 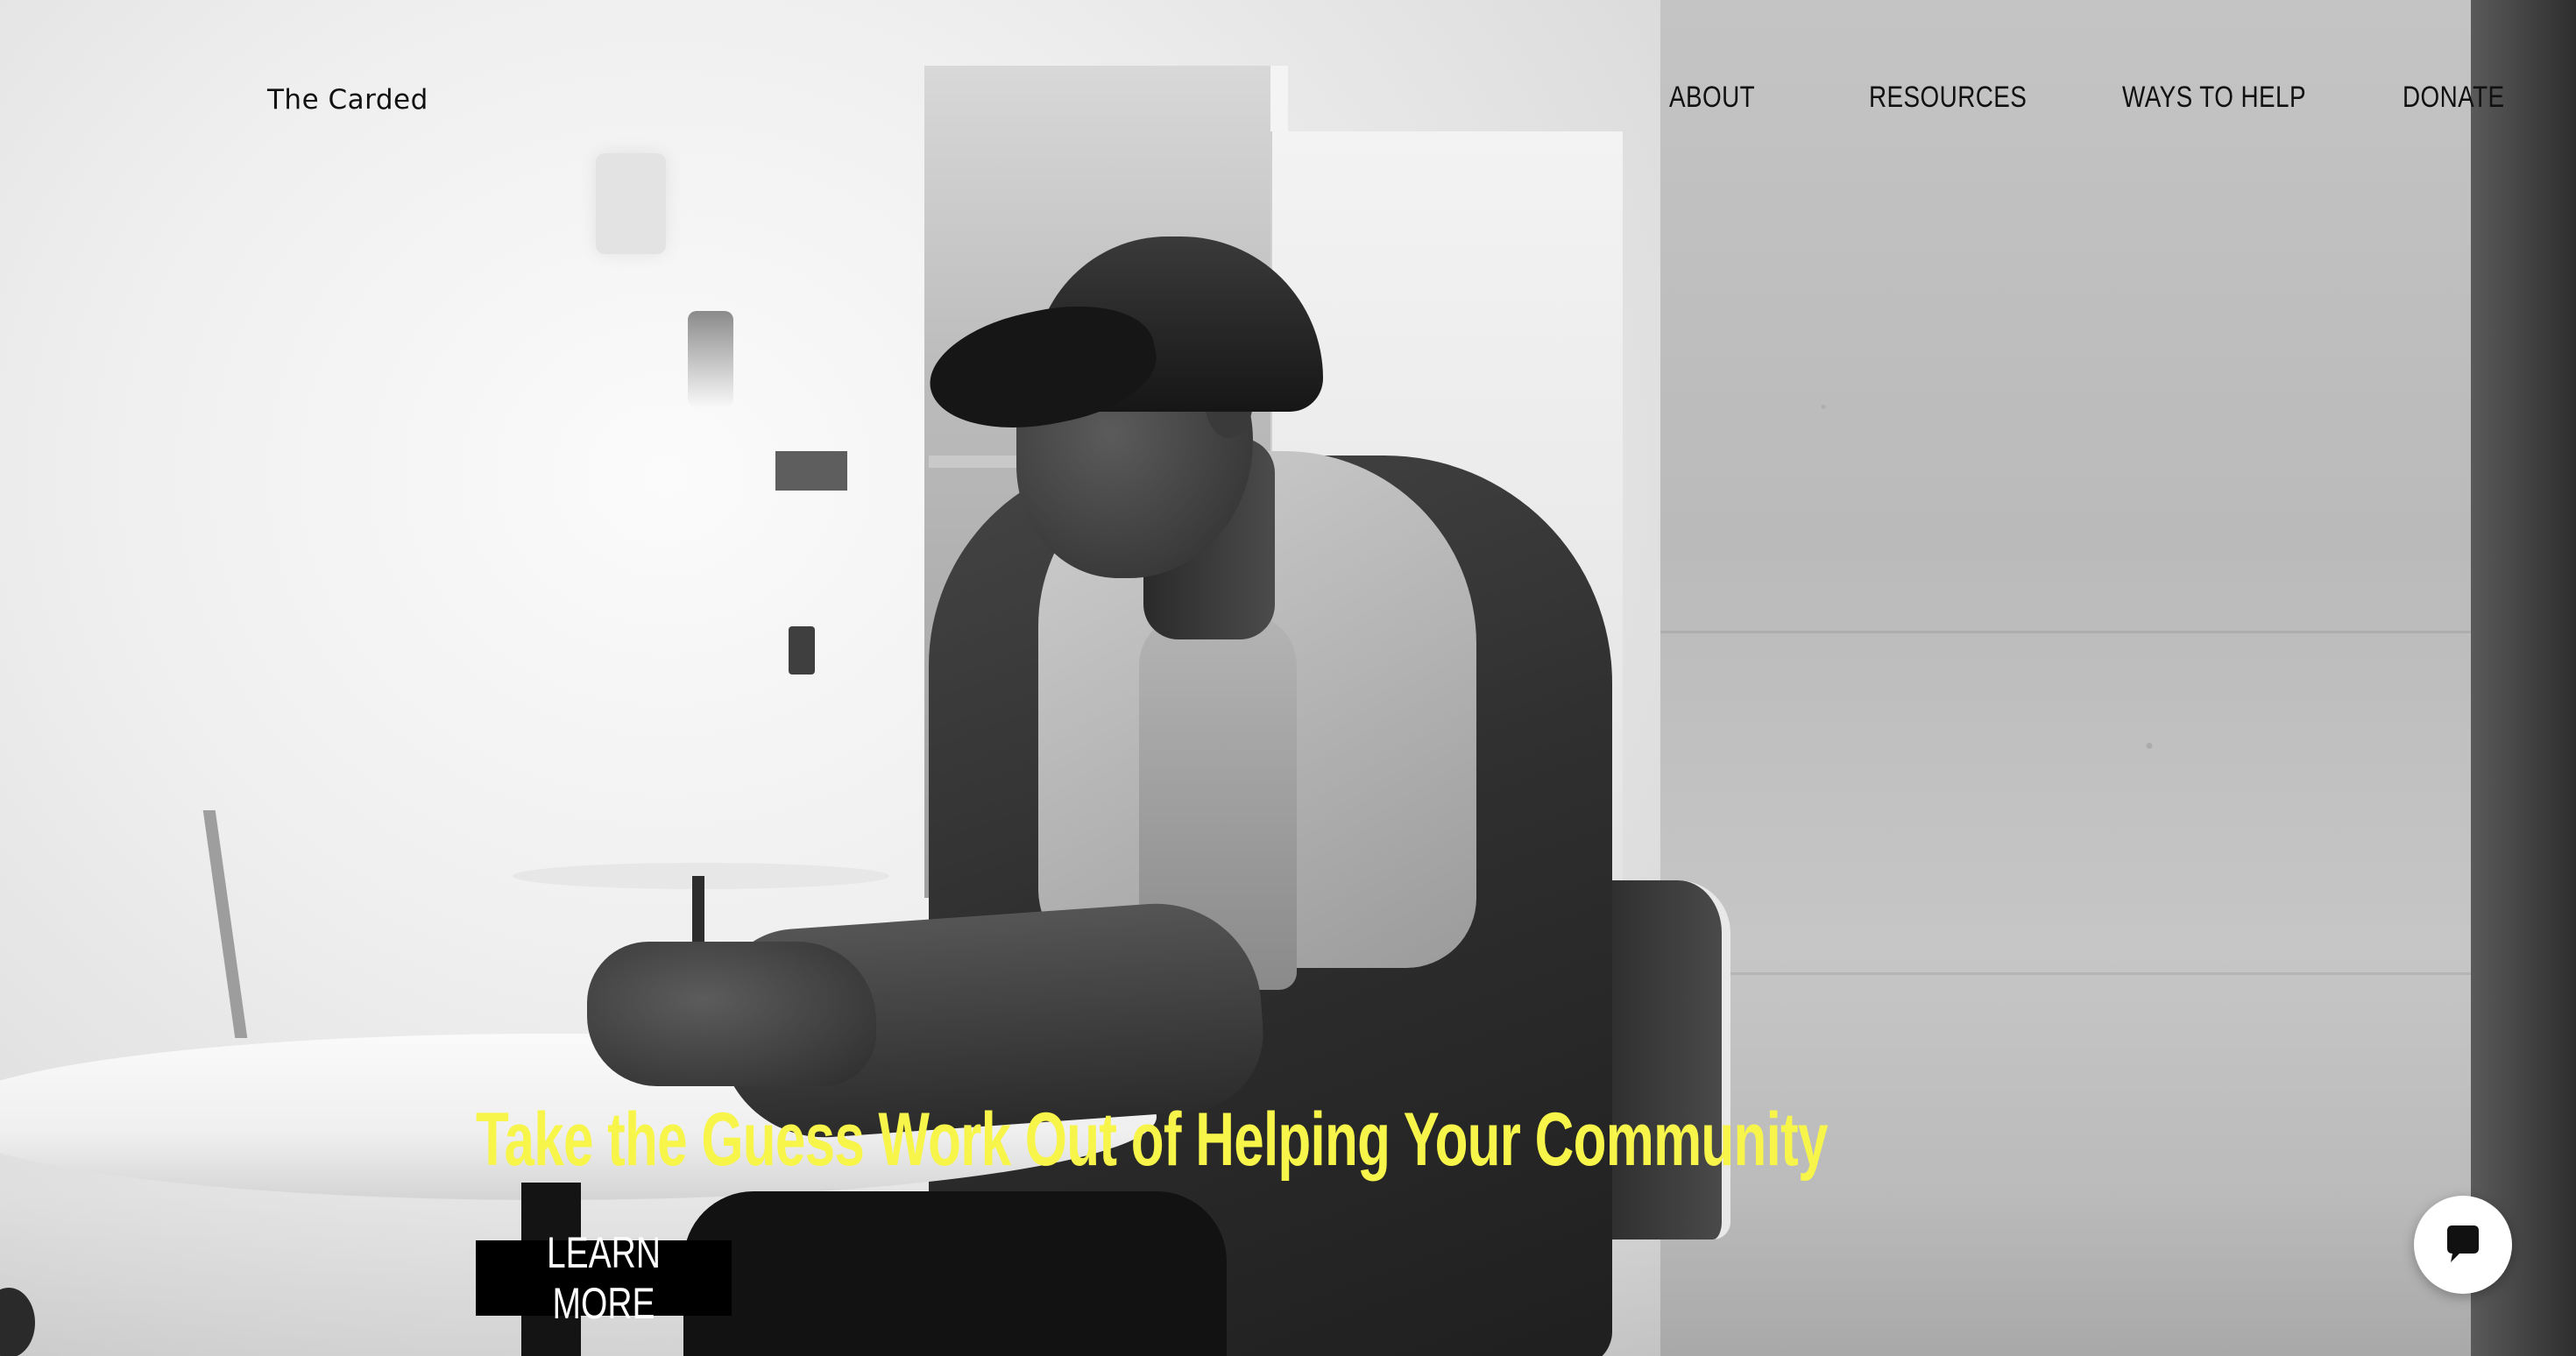 I want to click on chat-bubble-icon, so click(x=2463, y=1243).